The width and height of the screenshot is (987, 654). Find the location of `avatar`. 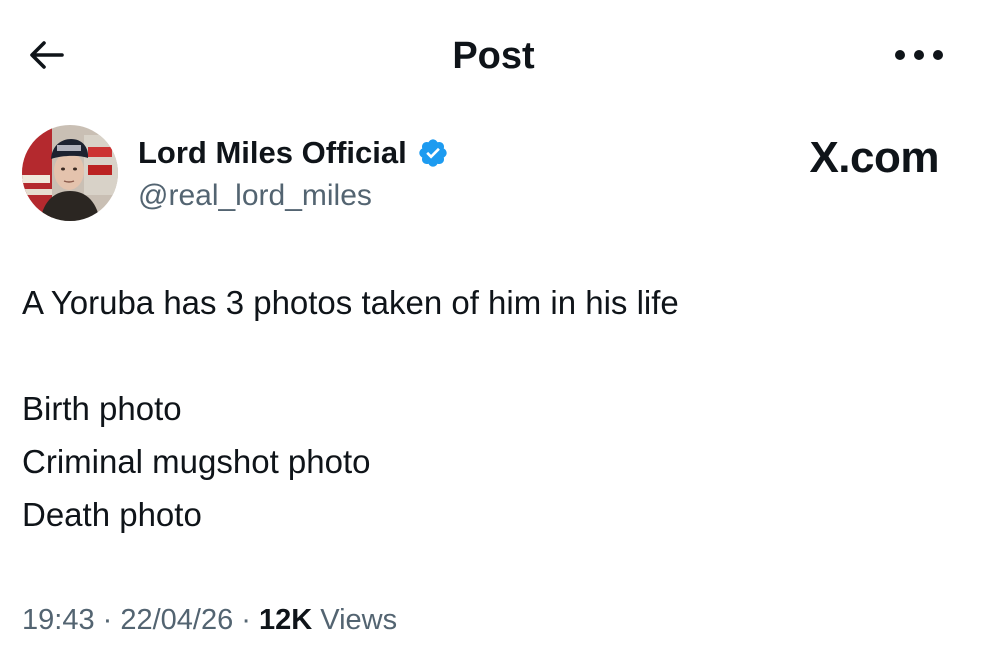

avatar is located at coordinates (70, 173).